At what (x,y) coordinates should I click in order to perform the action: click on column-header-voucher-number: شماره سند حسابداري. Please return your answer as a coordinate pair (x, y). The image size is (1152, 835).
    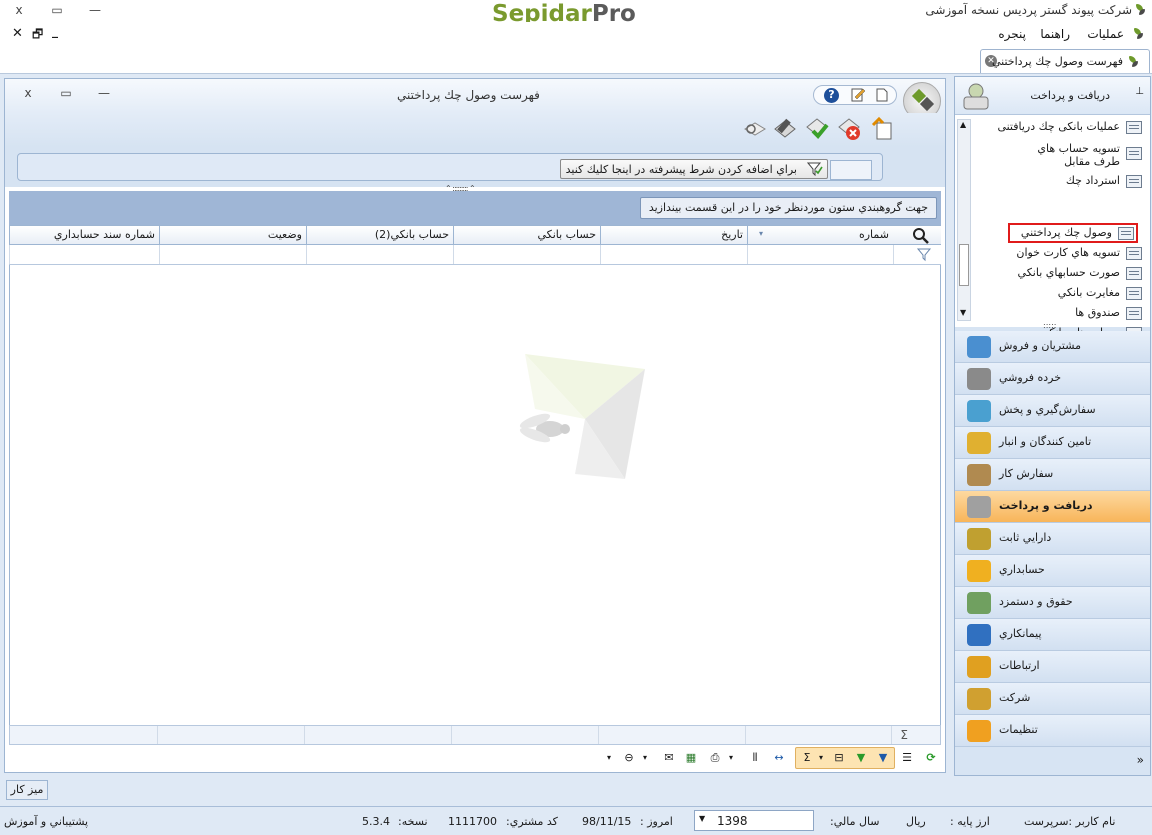
    Looking at the image, I should click on (84, 235).